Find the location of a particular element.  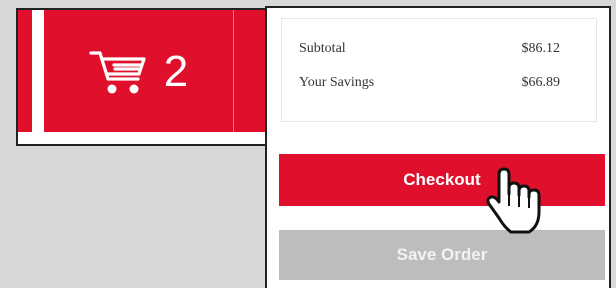

subtotal-label: Subtotal is located at coordinates (322, 48).